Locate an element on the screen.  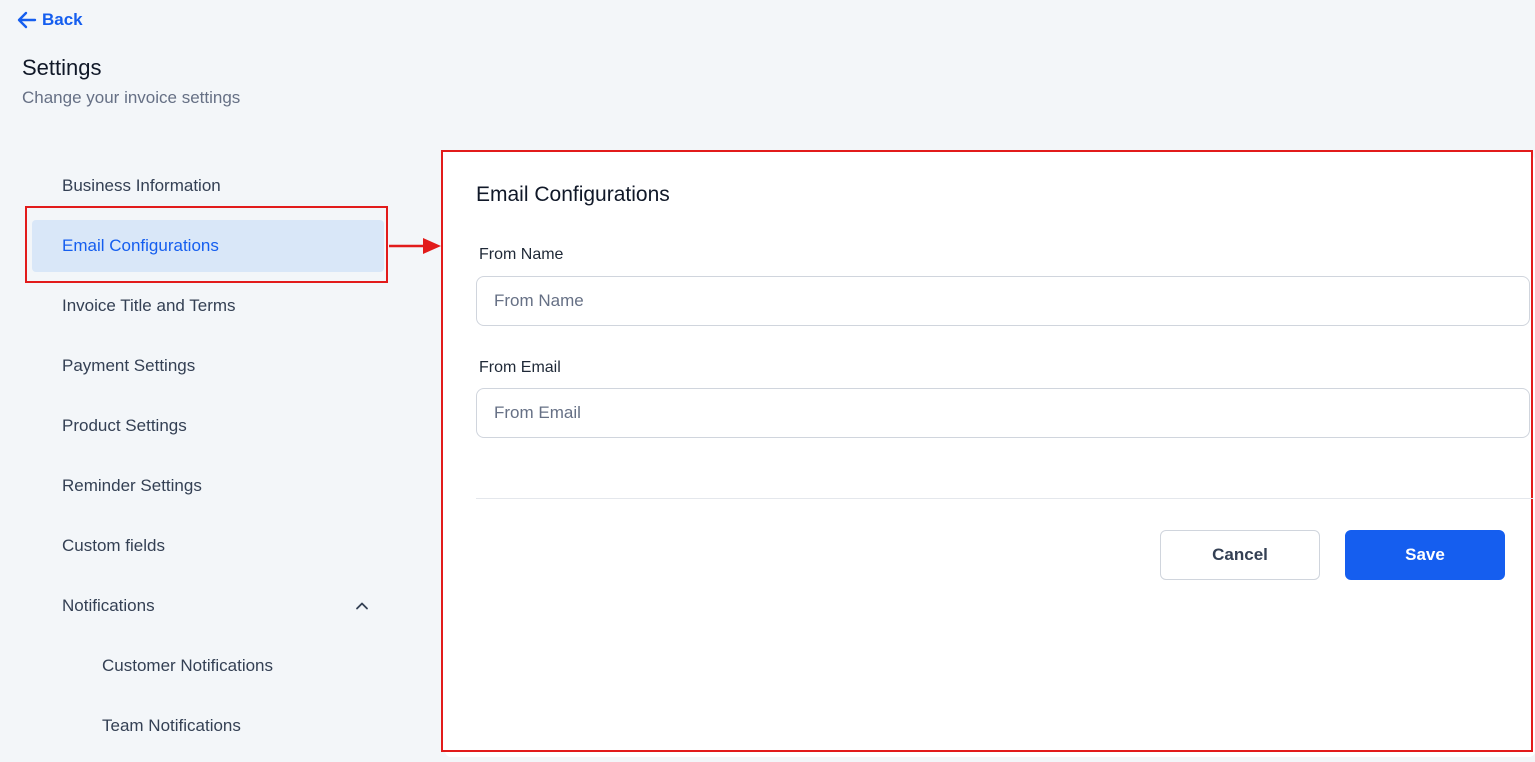
sidebar-item-payment-settings: Payment Settings is located at coordinates (208, 366).